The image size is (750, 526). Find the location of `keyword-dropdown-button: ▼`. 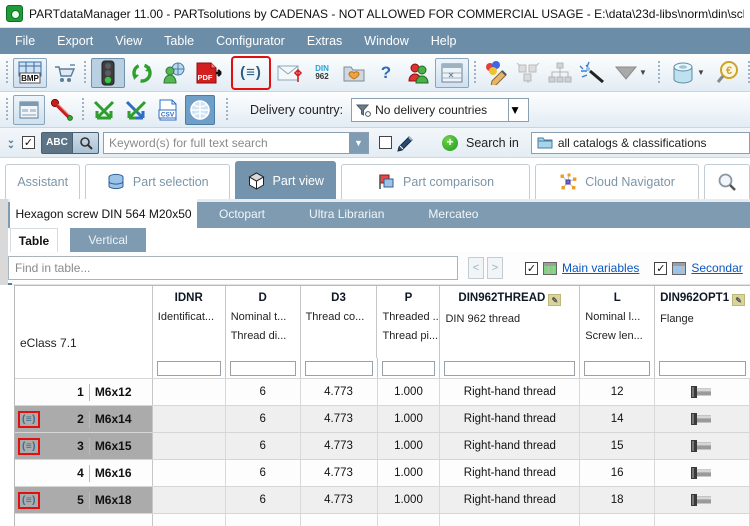

keyword-dropdown-button: ▼ is located at coordinates (358, 142).